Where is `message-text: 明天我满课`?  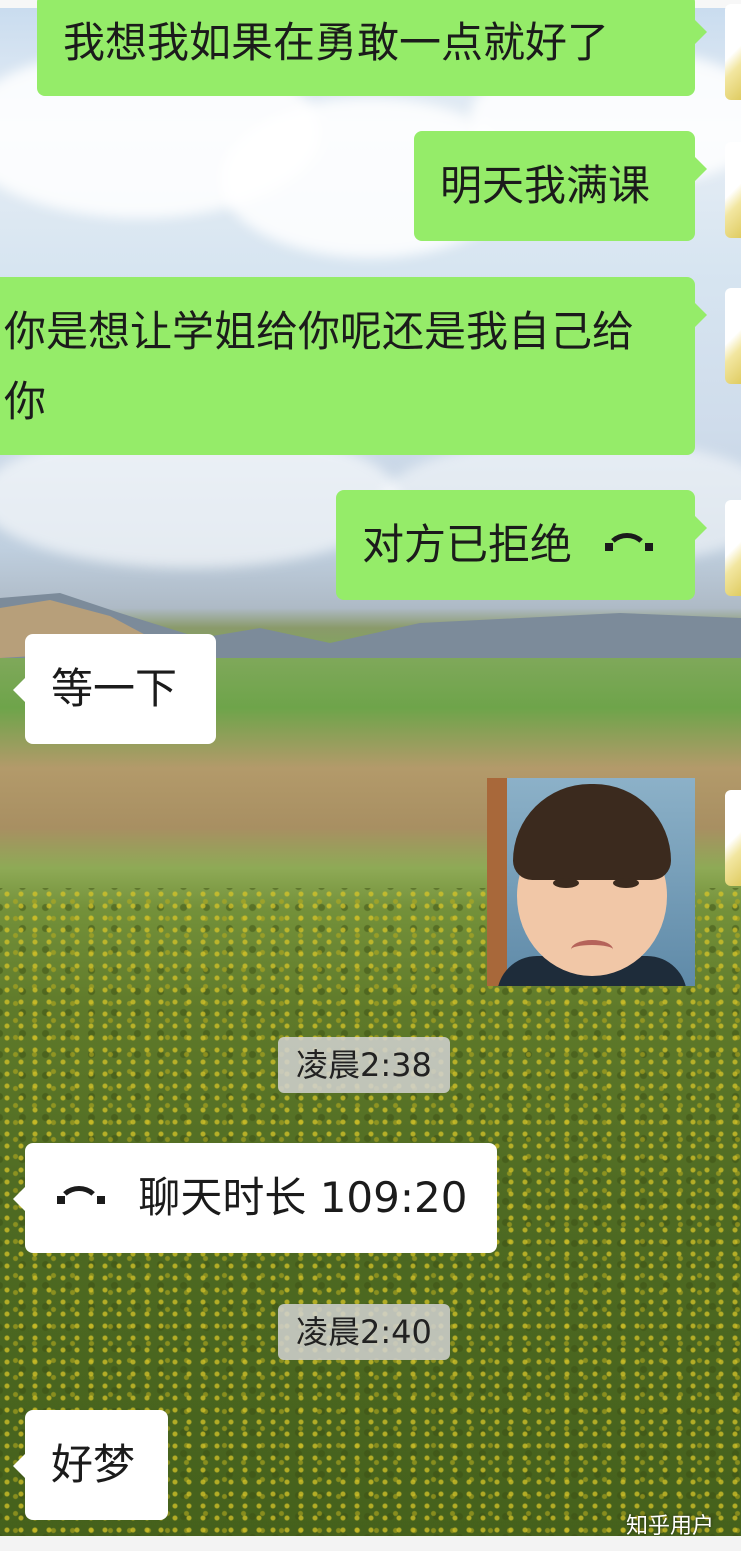 message-text: 明天我满课 is located at coordinates (545, 185).